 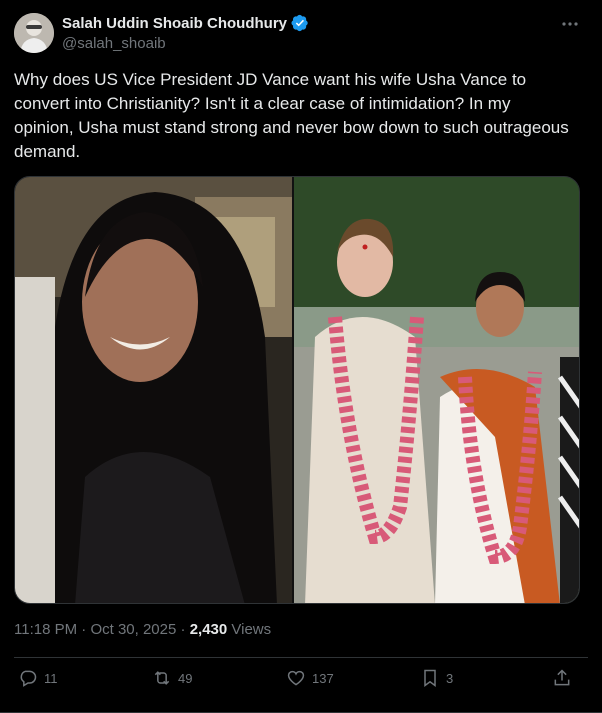 I want to click on like-count: 137, so click(x=323, y=678).